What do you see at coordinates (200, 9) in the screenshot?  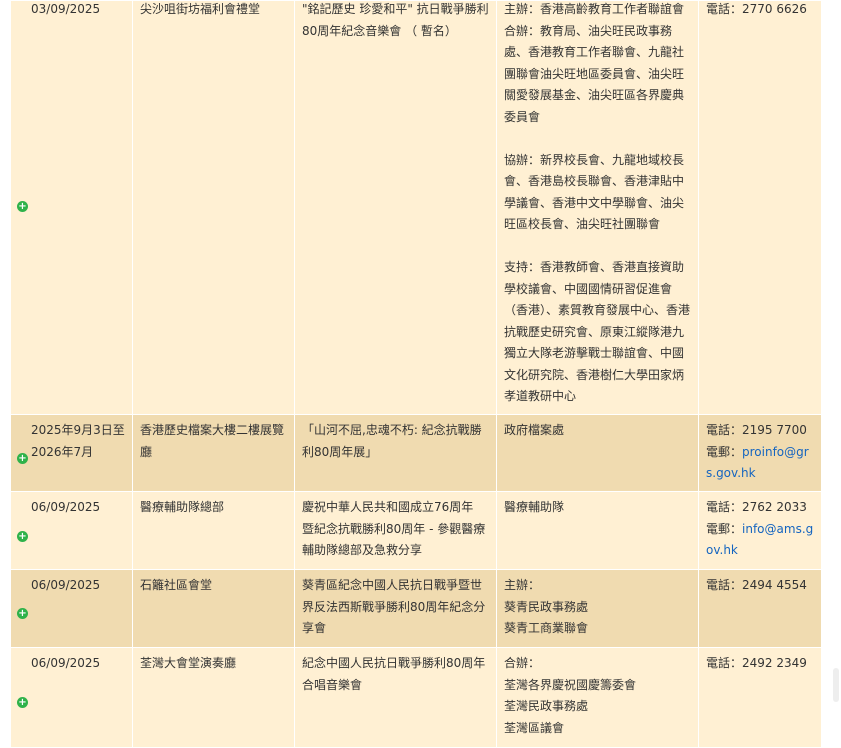 I see `event-venue: 尖沙咀街坊福利會禮堂` at bounding box center [200, 9].